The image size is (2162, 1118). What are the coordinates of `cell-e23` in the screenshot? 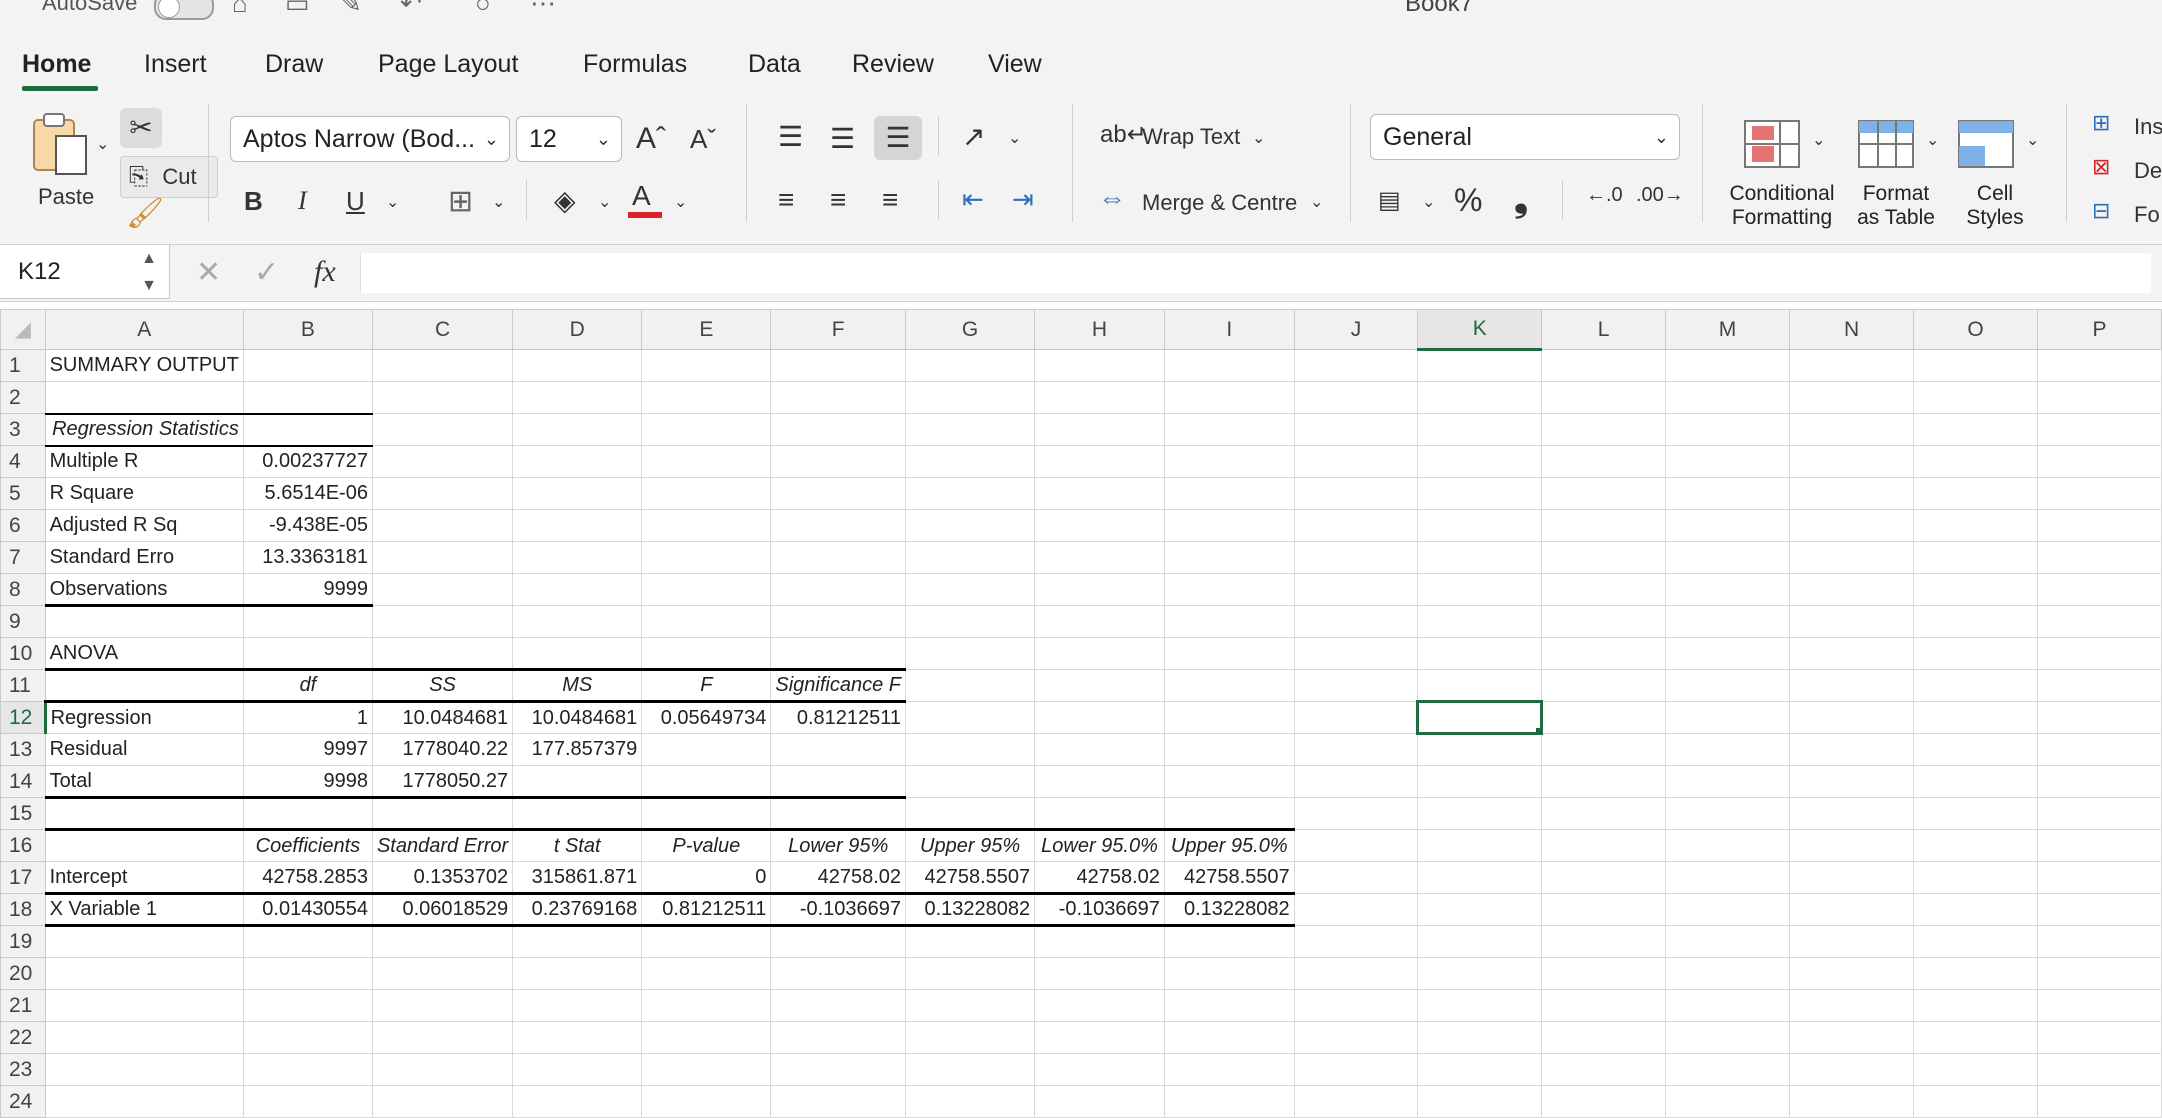 It's located at (706, 1069).